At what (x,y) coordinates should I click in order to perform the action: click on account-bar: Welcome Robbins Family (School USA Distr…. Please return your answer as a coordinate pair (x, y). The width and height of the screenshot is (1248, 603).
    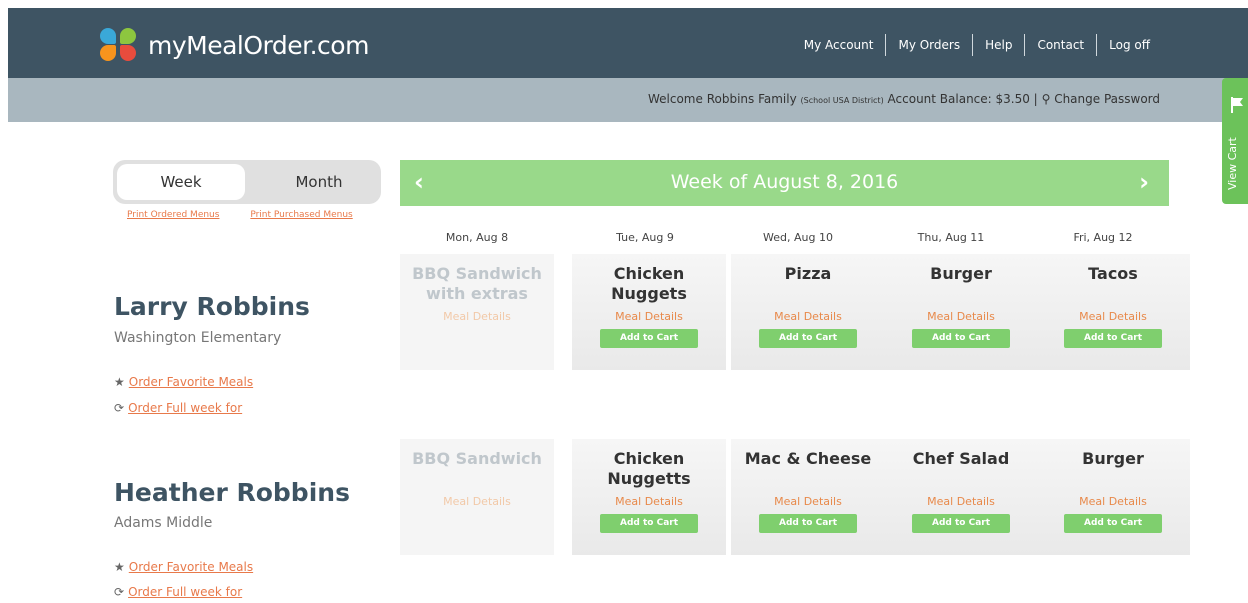
    Looking at the image, I should click on (628, 100).